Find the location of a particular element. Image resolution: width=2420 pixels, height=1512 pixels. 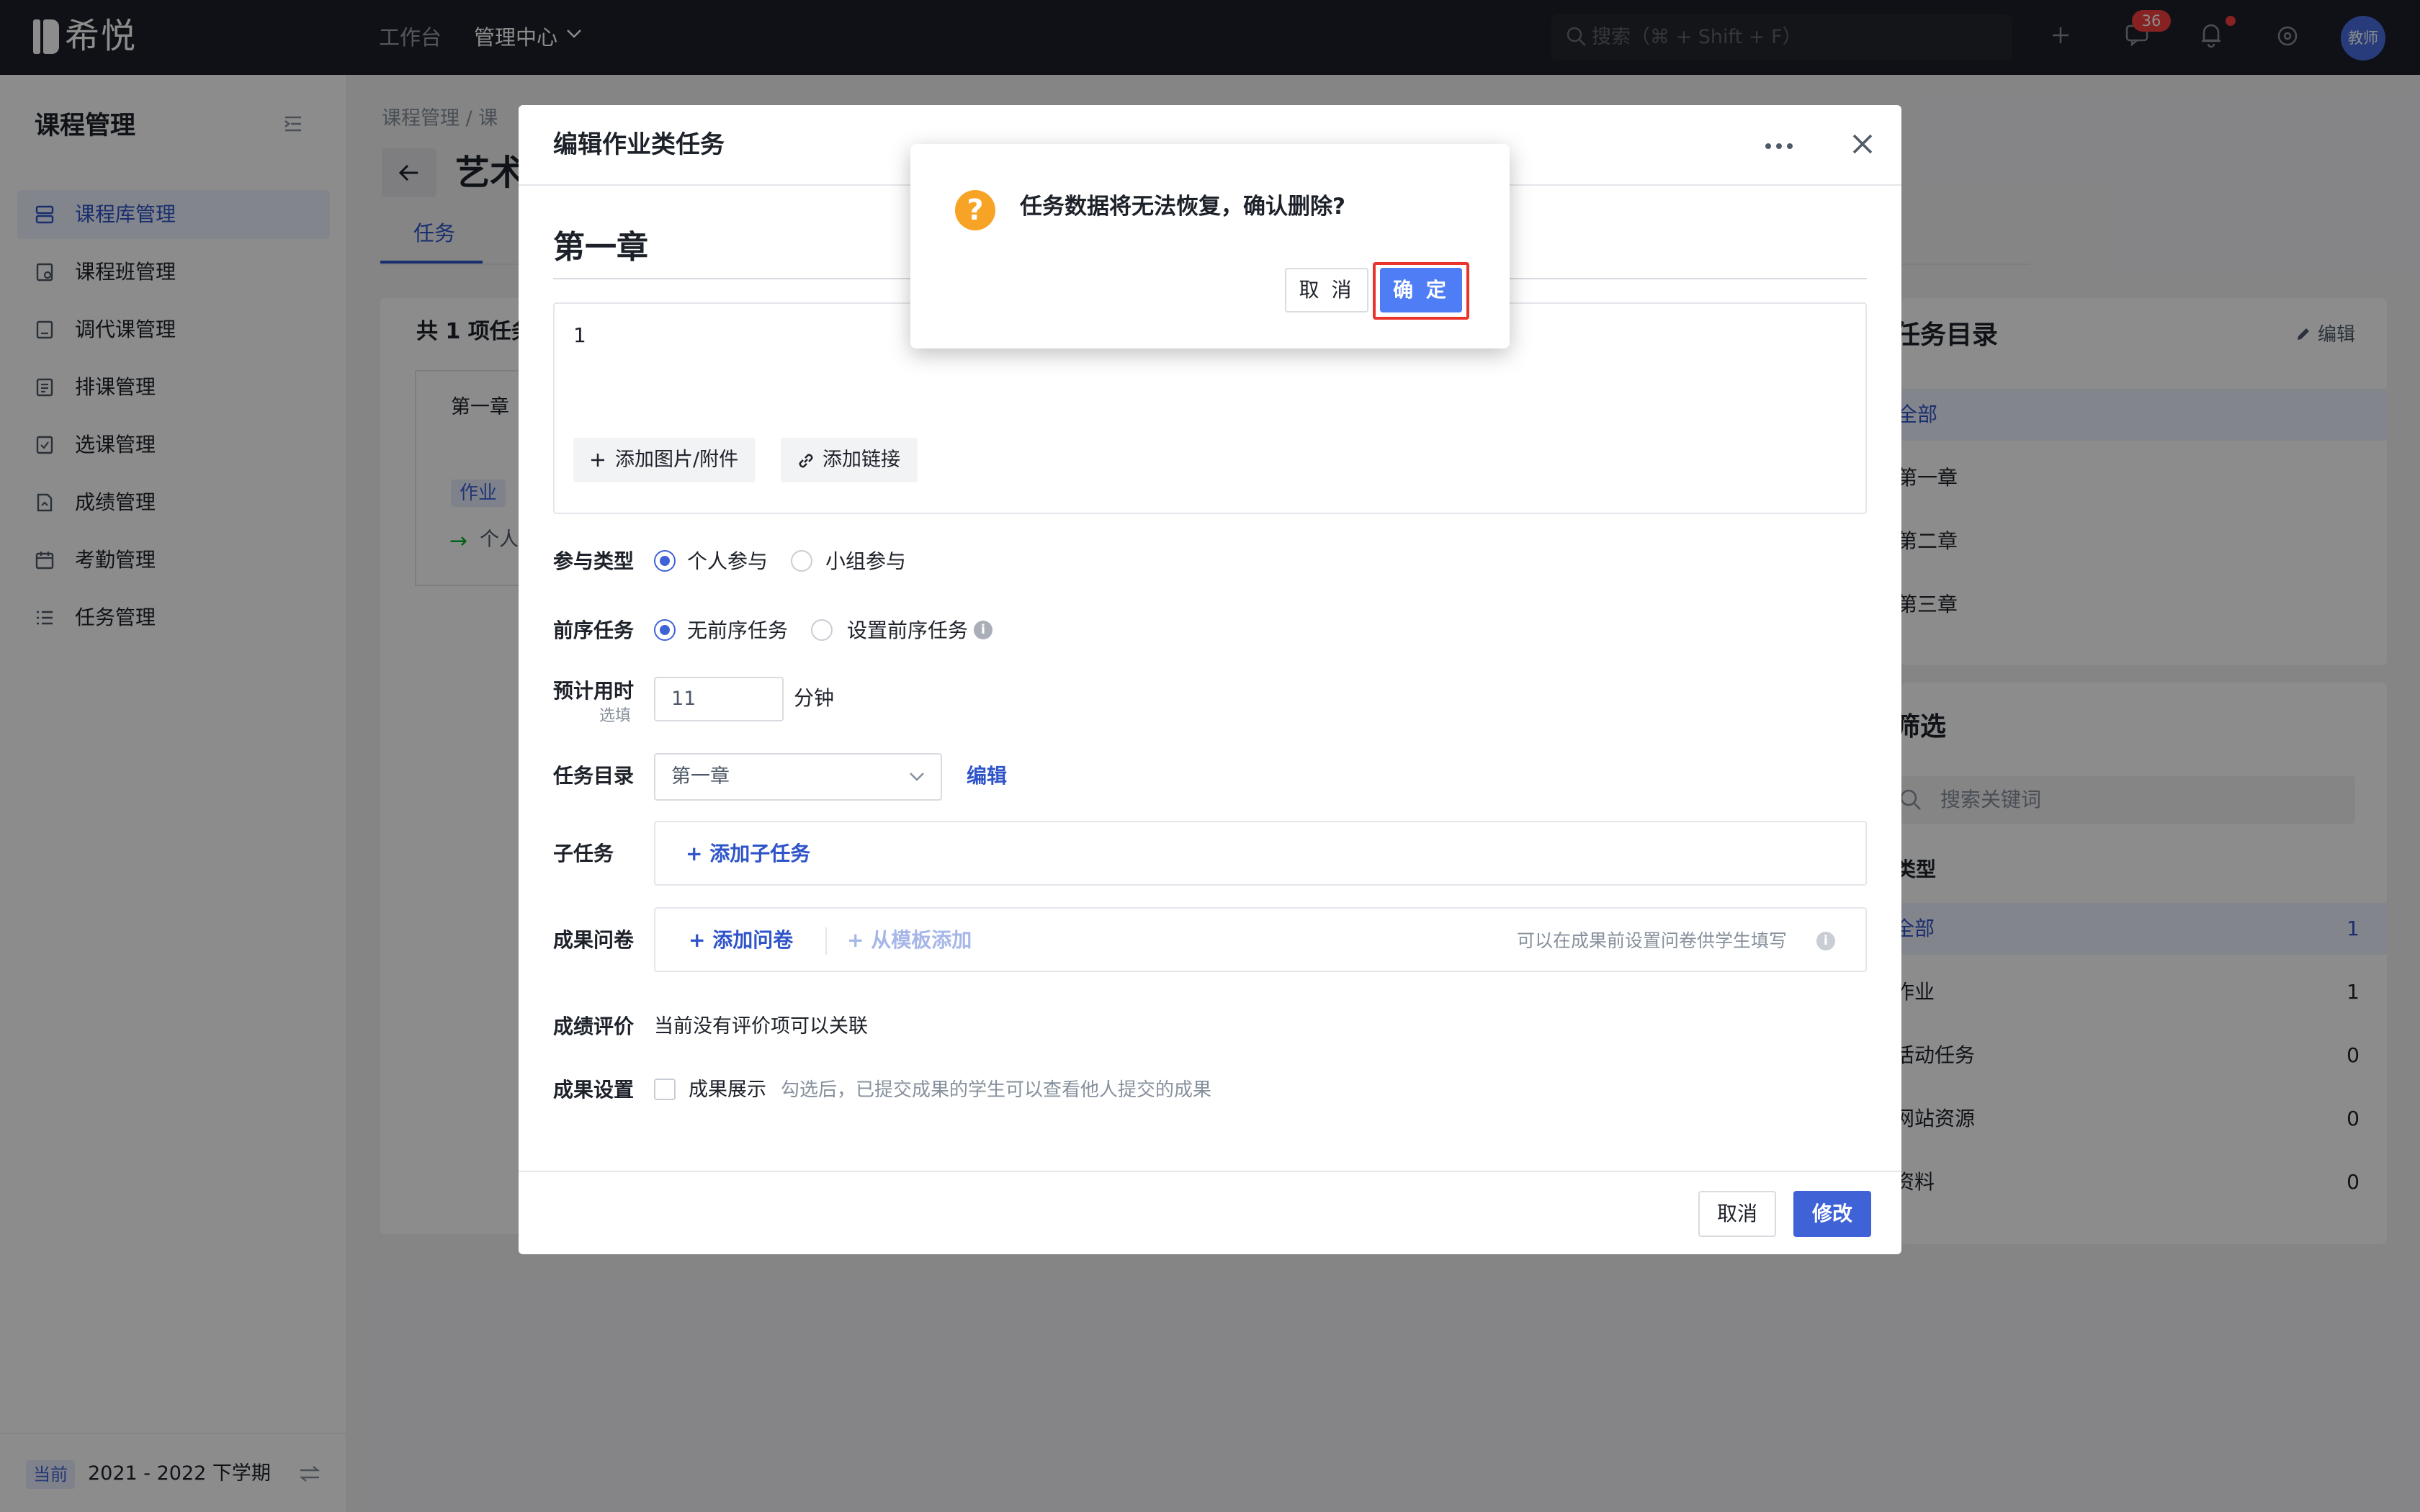

close-icon is located at coordinates (1862, 144).